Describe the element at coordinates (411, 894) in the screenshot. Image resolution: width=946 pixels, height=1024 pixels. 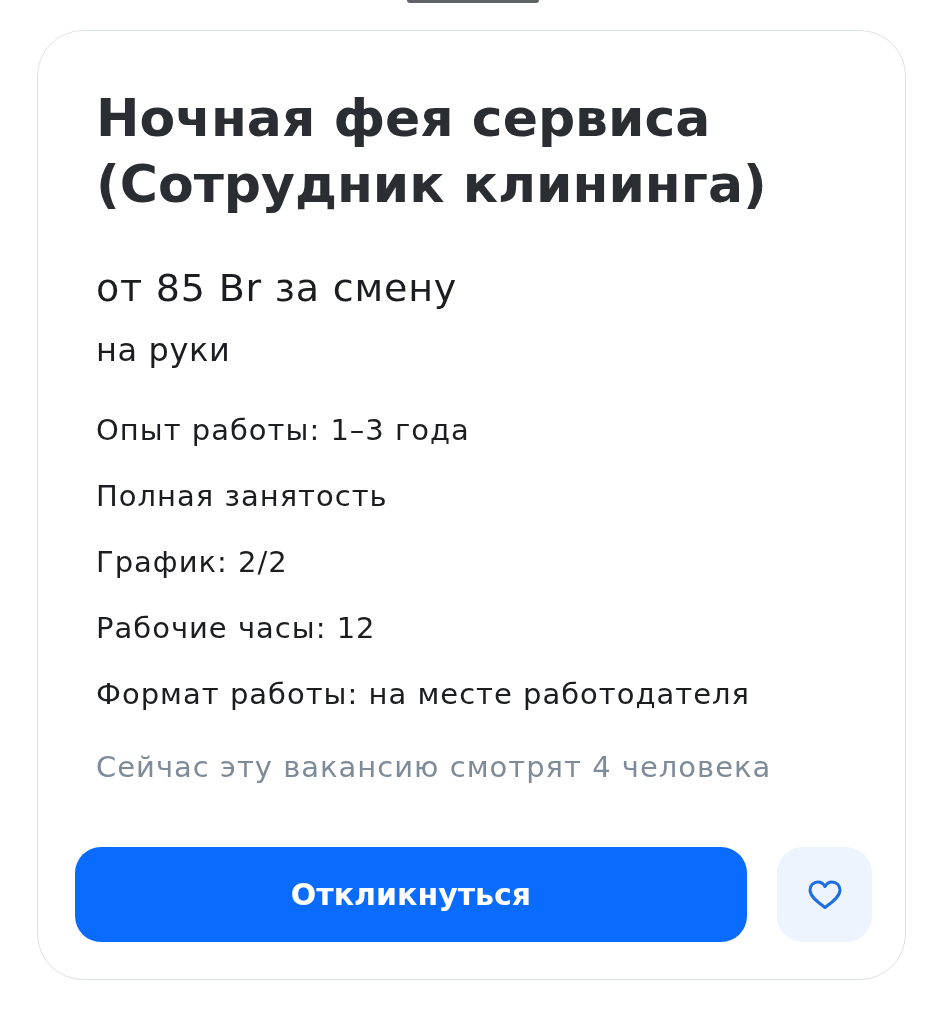
I see `apply-button: Откликнуться` at that location.